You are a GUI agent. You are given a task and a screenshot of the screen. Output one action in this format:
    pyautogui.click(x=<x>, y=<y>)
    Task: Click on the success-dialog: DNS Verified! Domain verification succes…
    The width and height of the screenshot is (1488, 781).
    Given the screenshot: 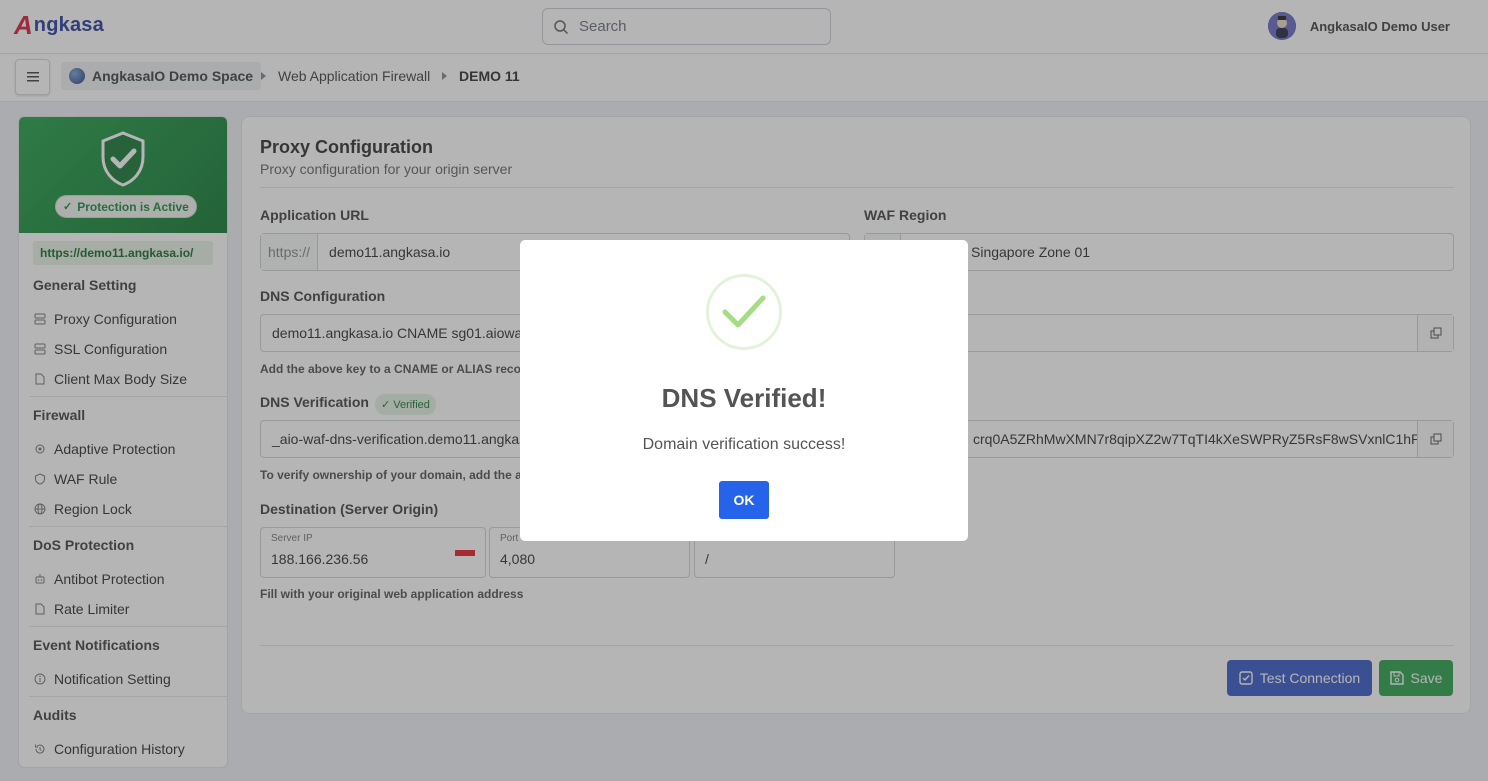 What is the action you would take?
    pyautogui.click(x=744, y=390)
    